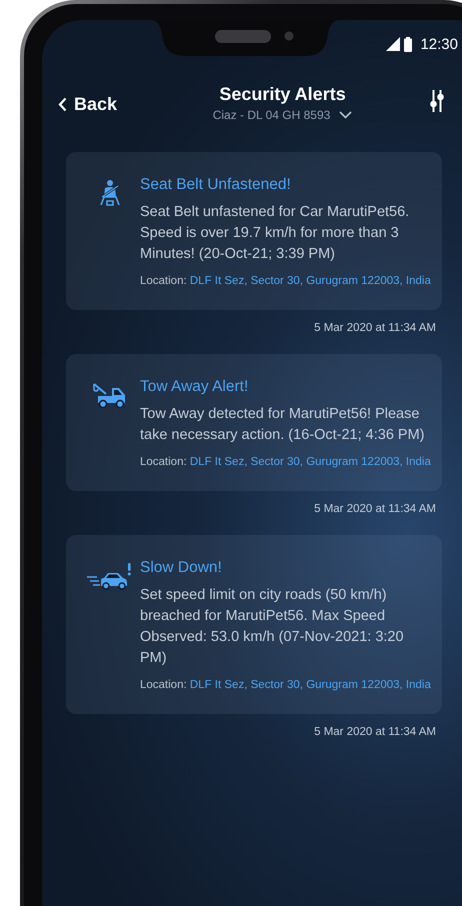 The width and height of the screenshot is (462, 906). Describe the element at coordinates (110, 577) in the screenshot. I see `speeding-car-icon` at that location.